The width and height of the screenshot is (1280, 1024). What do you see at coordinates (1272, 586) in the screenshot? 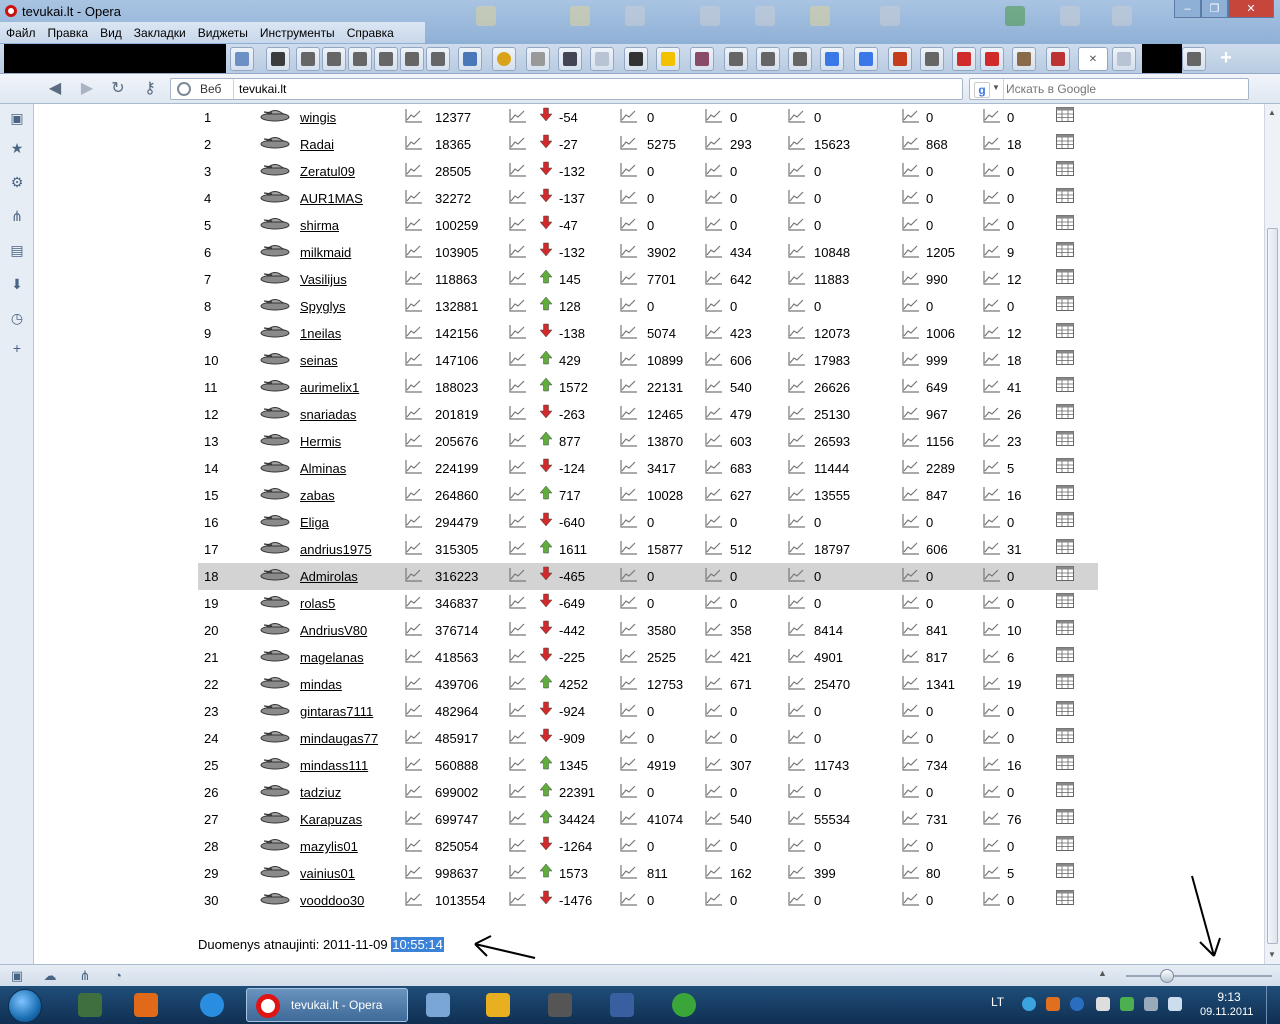
I see `scroll-thumb` at bounding box center [1272, 586].